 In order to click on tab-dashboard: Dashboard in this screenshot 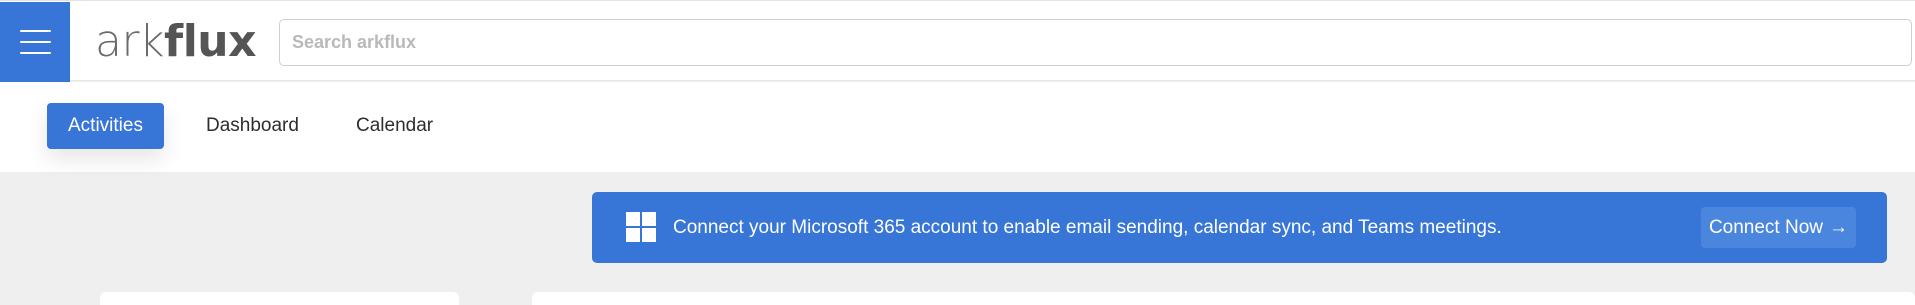, I will do `click(252, 126)`.